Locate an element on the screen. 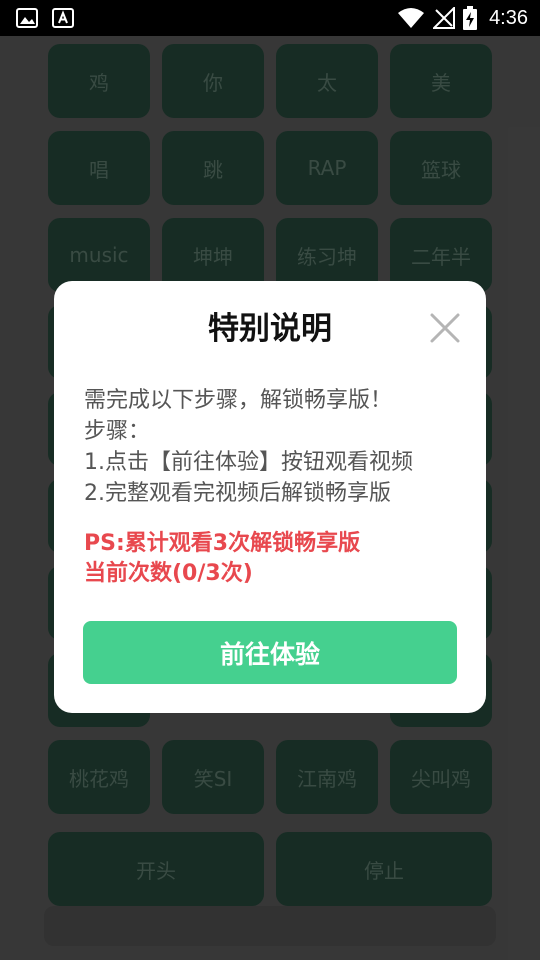  dialog-title: 特别说明 is located at coordinates (270, 329).